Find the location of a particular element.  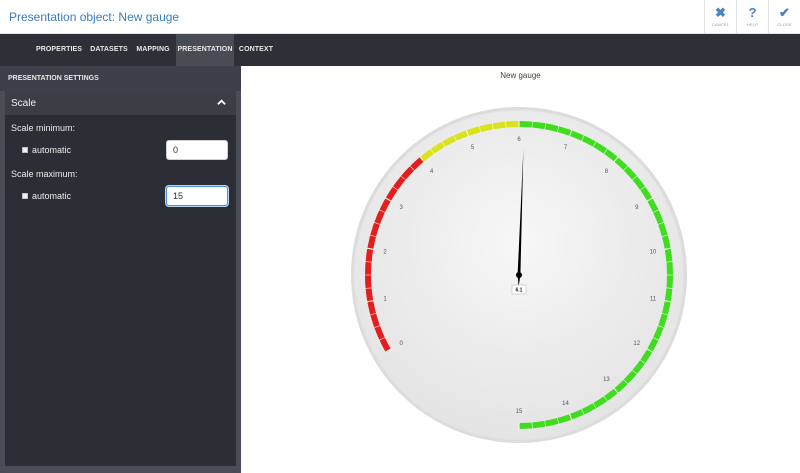

help-icon: ? is located at coordinates (752, 12).